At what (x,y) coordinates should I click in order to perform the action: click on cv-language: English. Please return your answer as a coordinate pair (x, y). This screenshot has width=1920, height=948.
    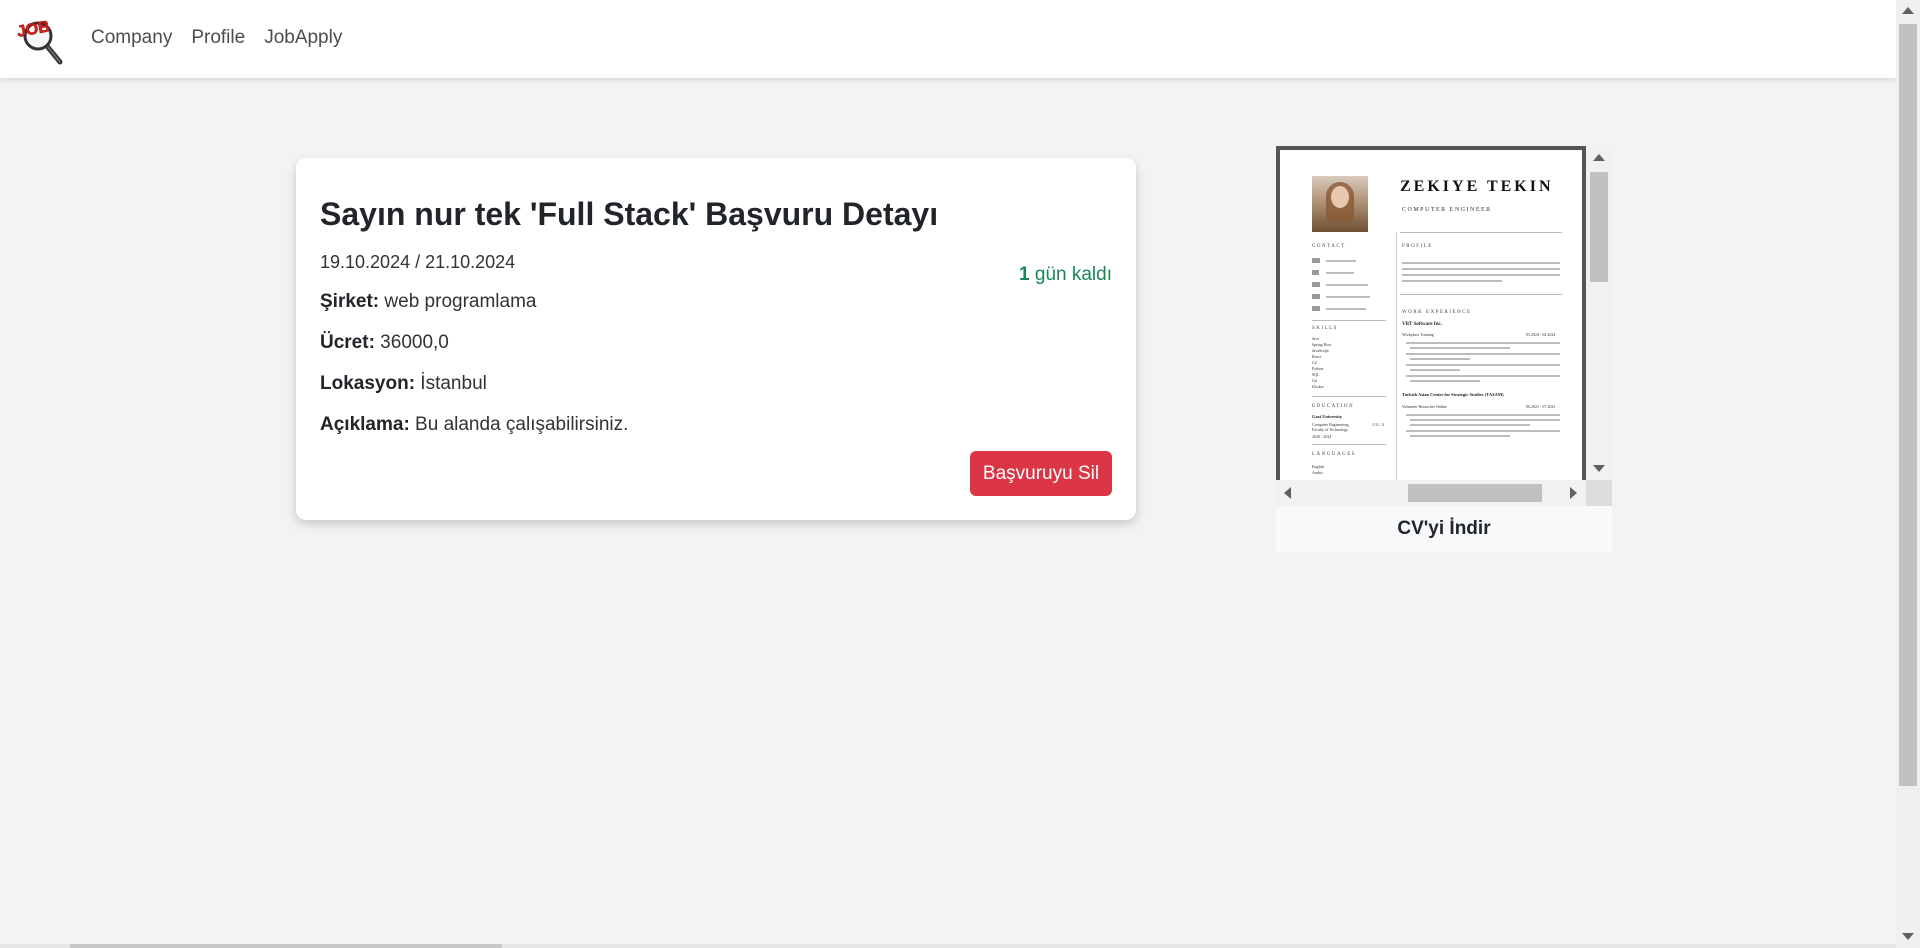
    Looking at the image, I should click on (1318, 466).